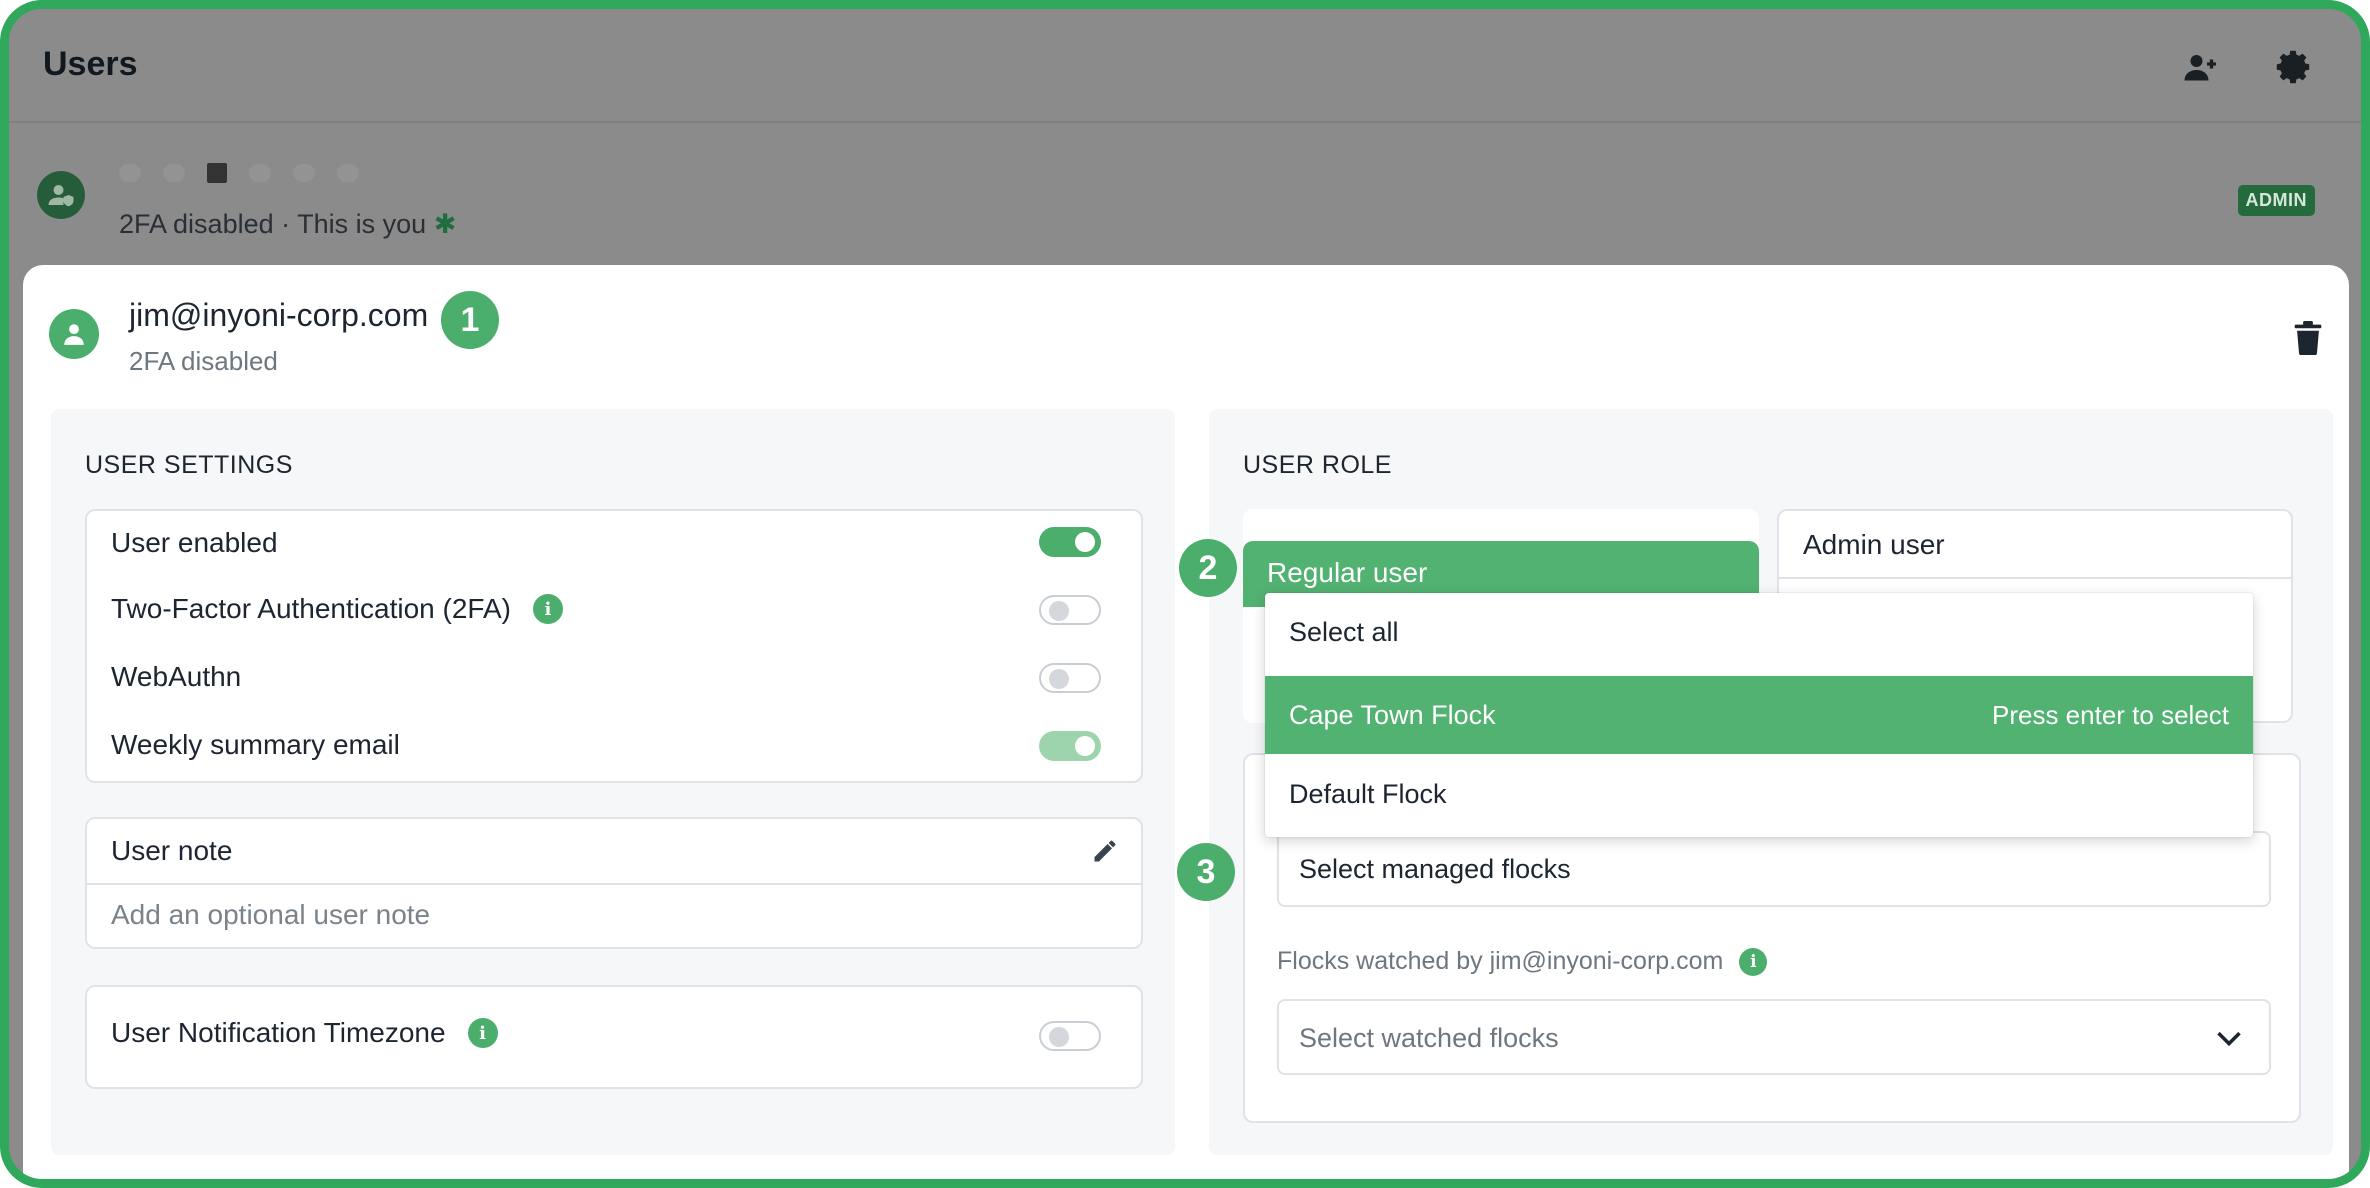 This screenshot has height=1188, width=2370. I want to click on weekly-summary-toggle, so click(1070, 746).